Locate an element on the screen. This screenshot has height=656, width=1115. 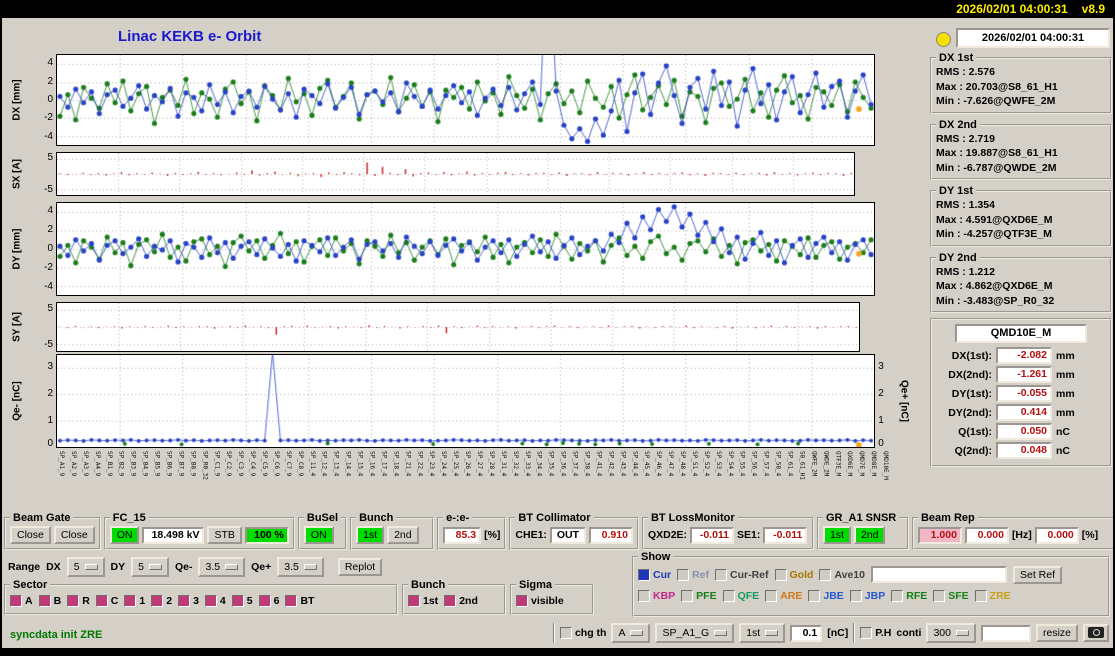
checkbox-3: 3 is located at coordinates (188, 601).